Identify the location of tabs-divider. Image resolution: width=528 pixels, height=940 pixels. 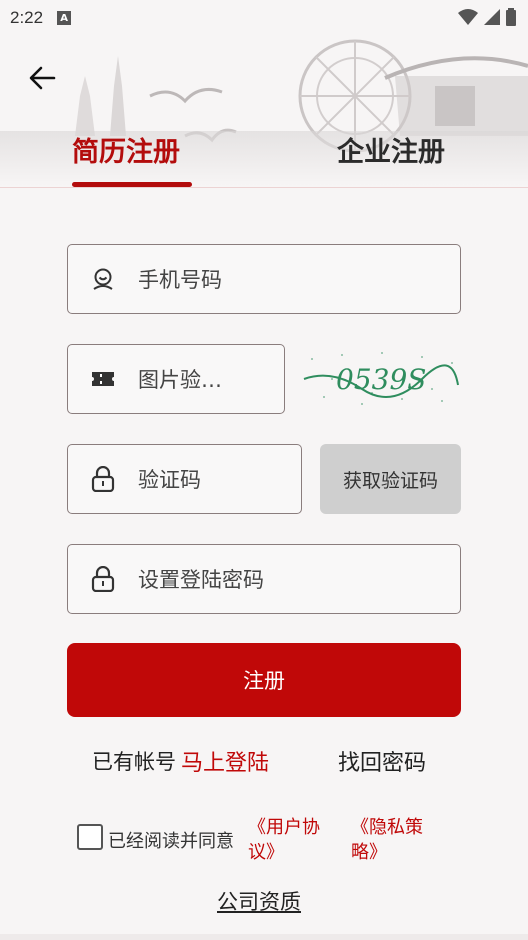
(264, 187).